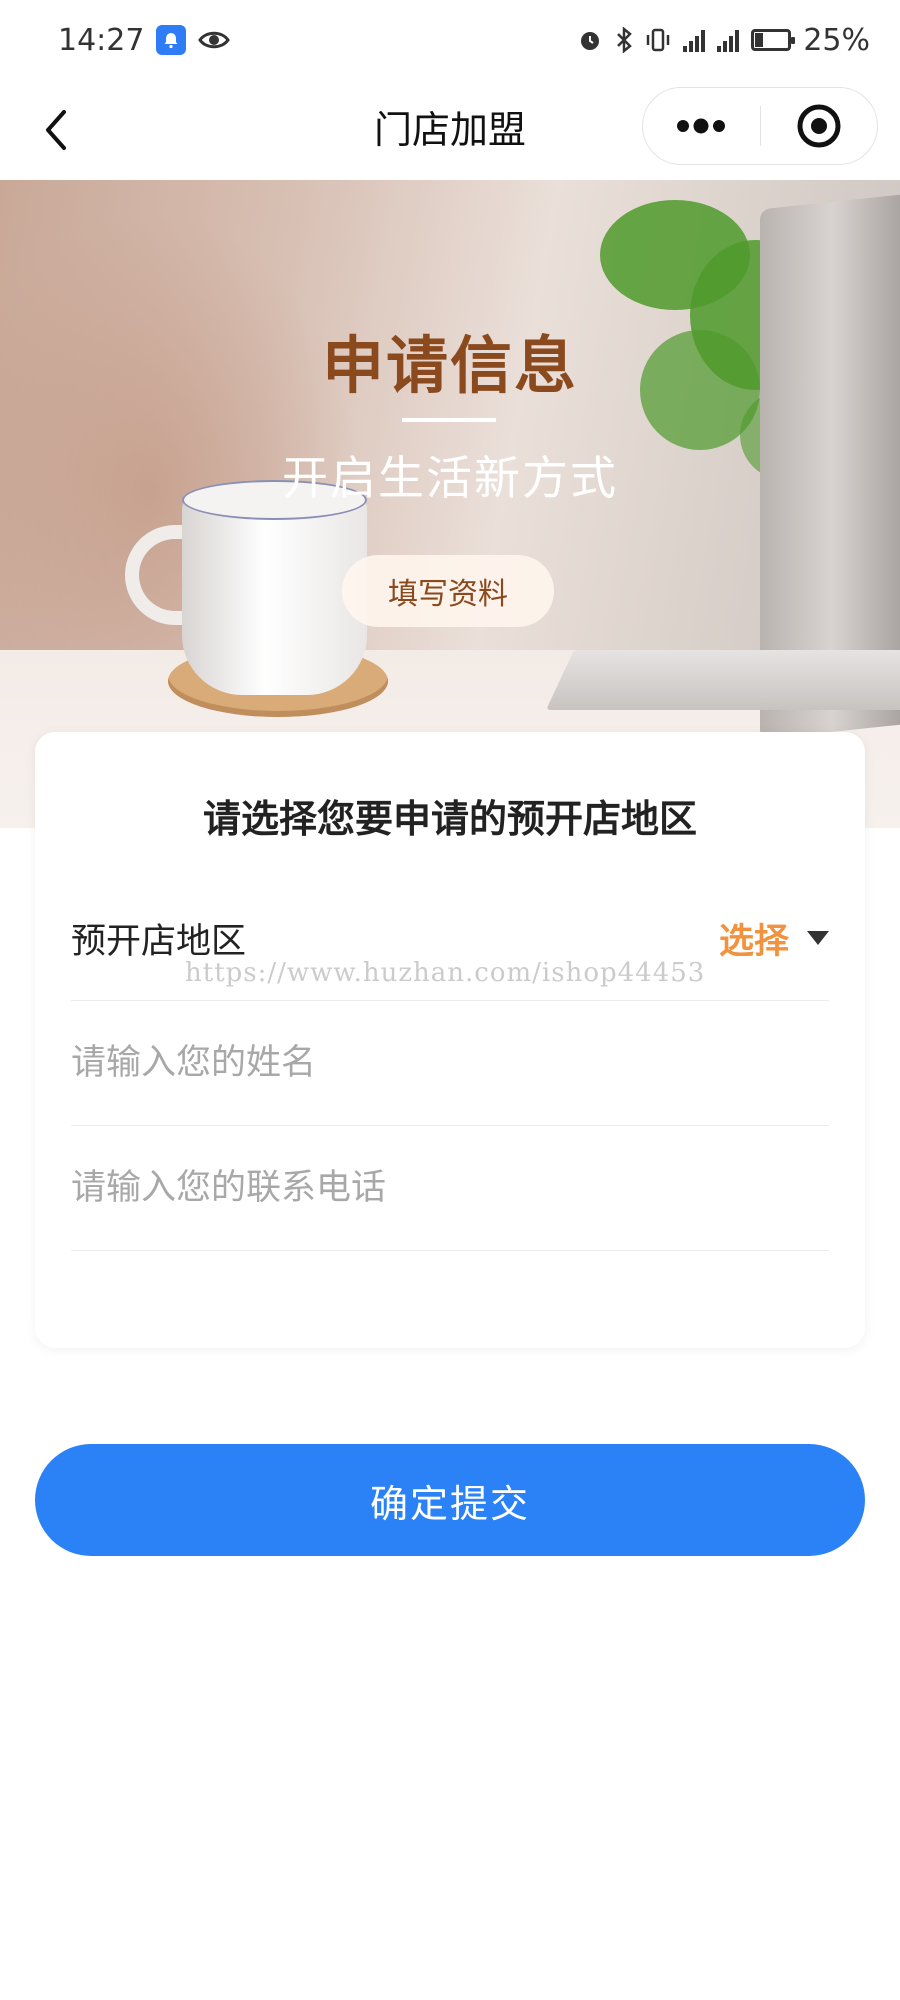 Image resolution: width=900 pixels, height=2000 pixels. I want to click on phone-input, so click(450, 1188).